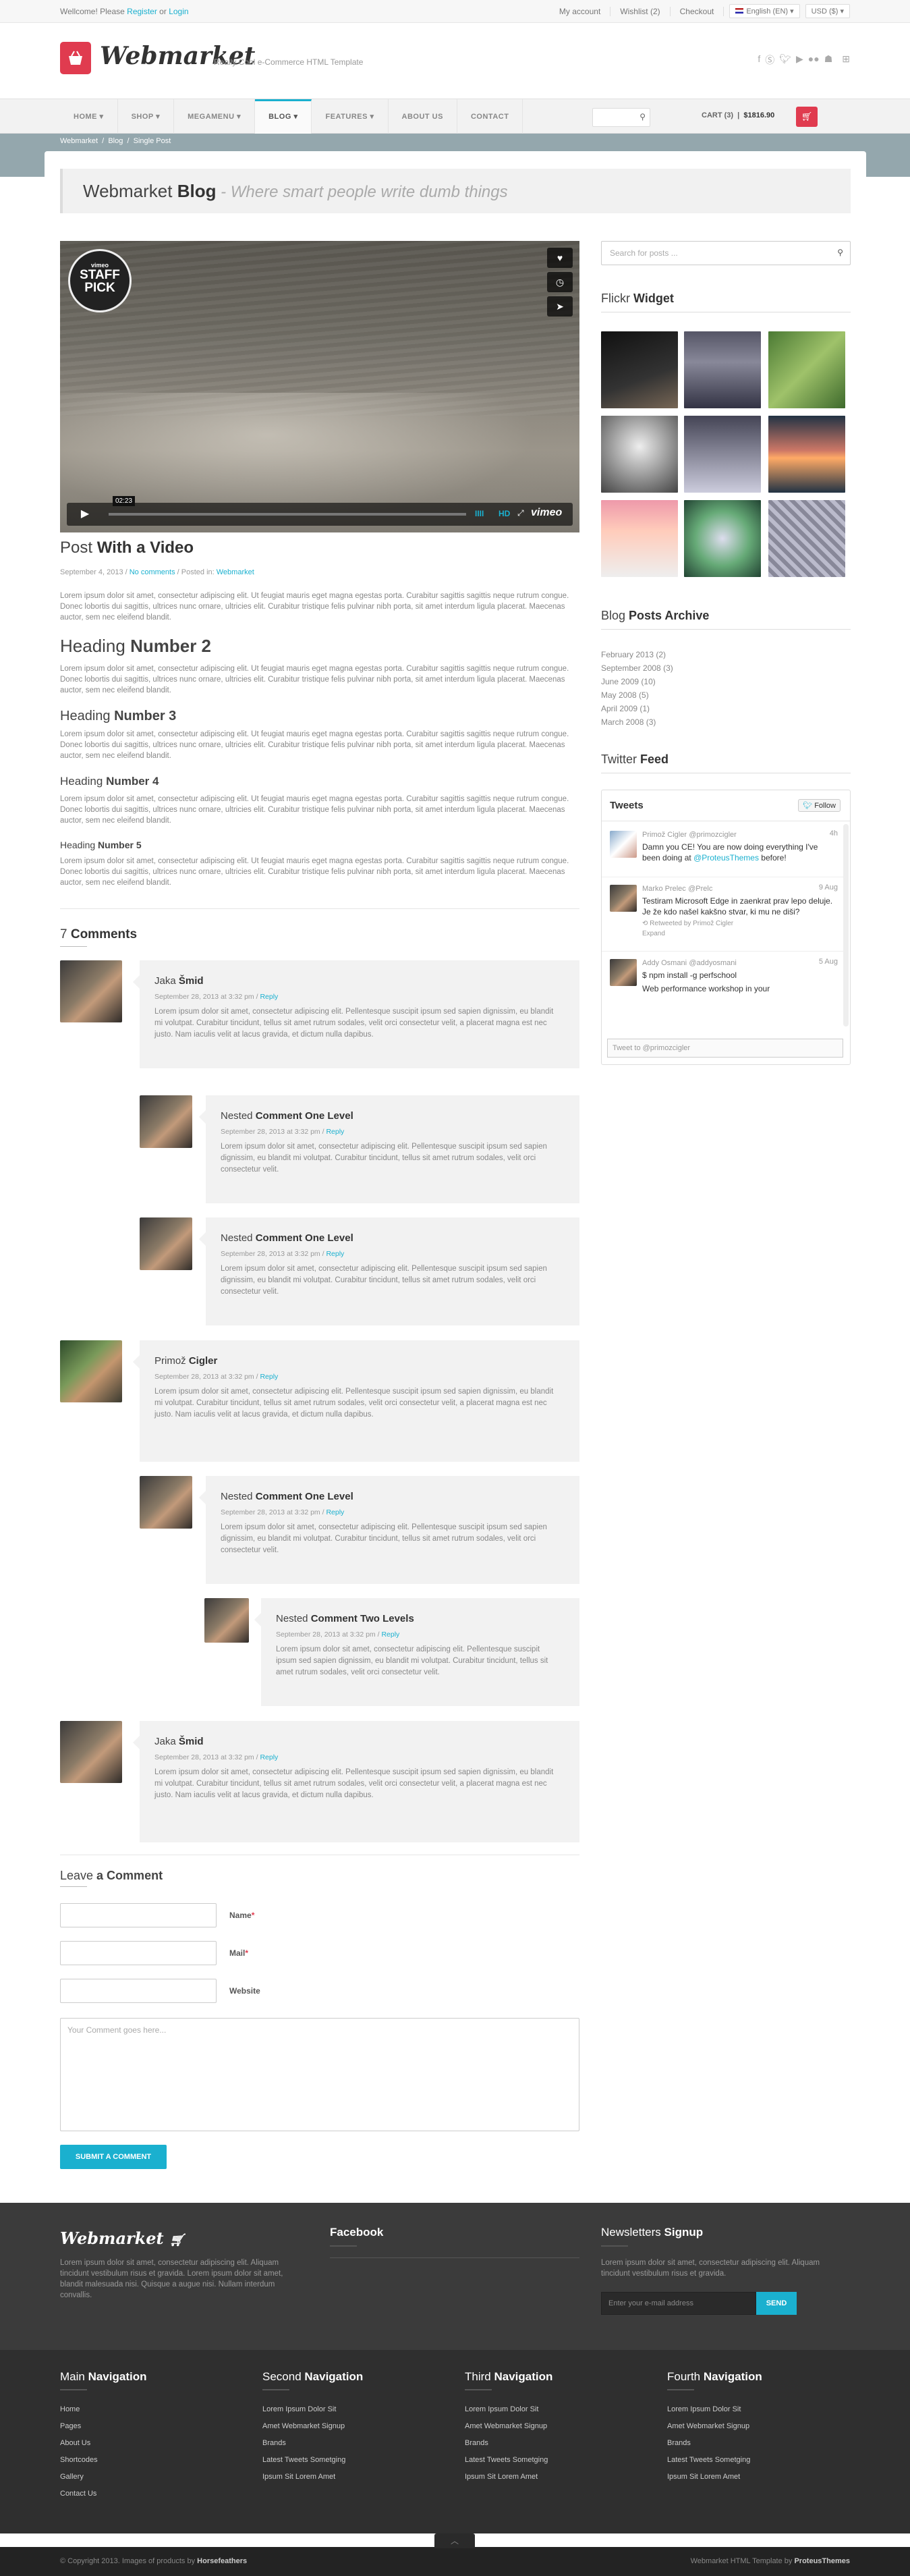 This screenshot has width=910, height=2576. Describe the element at coordinates (628, 722) in the screenshot. I see `archive-item: March 2008 (3)` at that location.